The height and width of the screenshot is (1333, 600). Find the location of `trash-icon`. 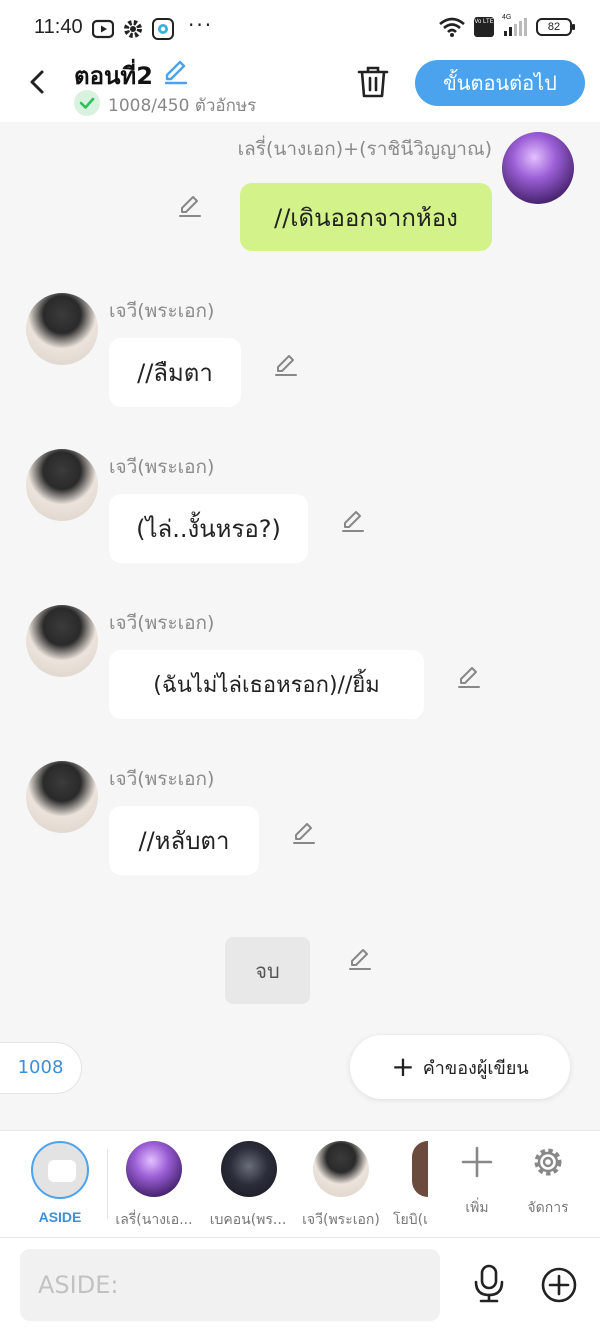

trash-icon is located at coordinates (373, 82).